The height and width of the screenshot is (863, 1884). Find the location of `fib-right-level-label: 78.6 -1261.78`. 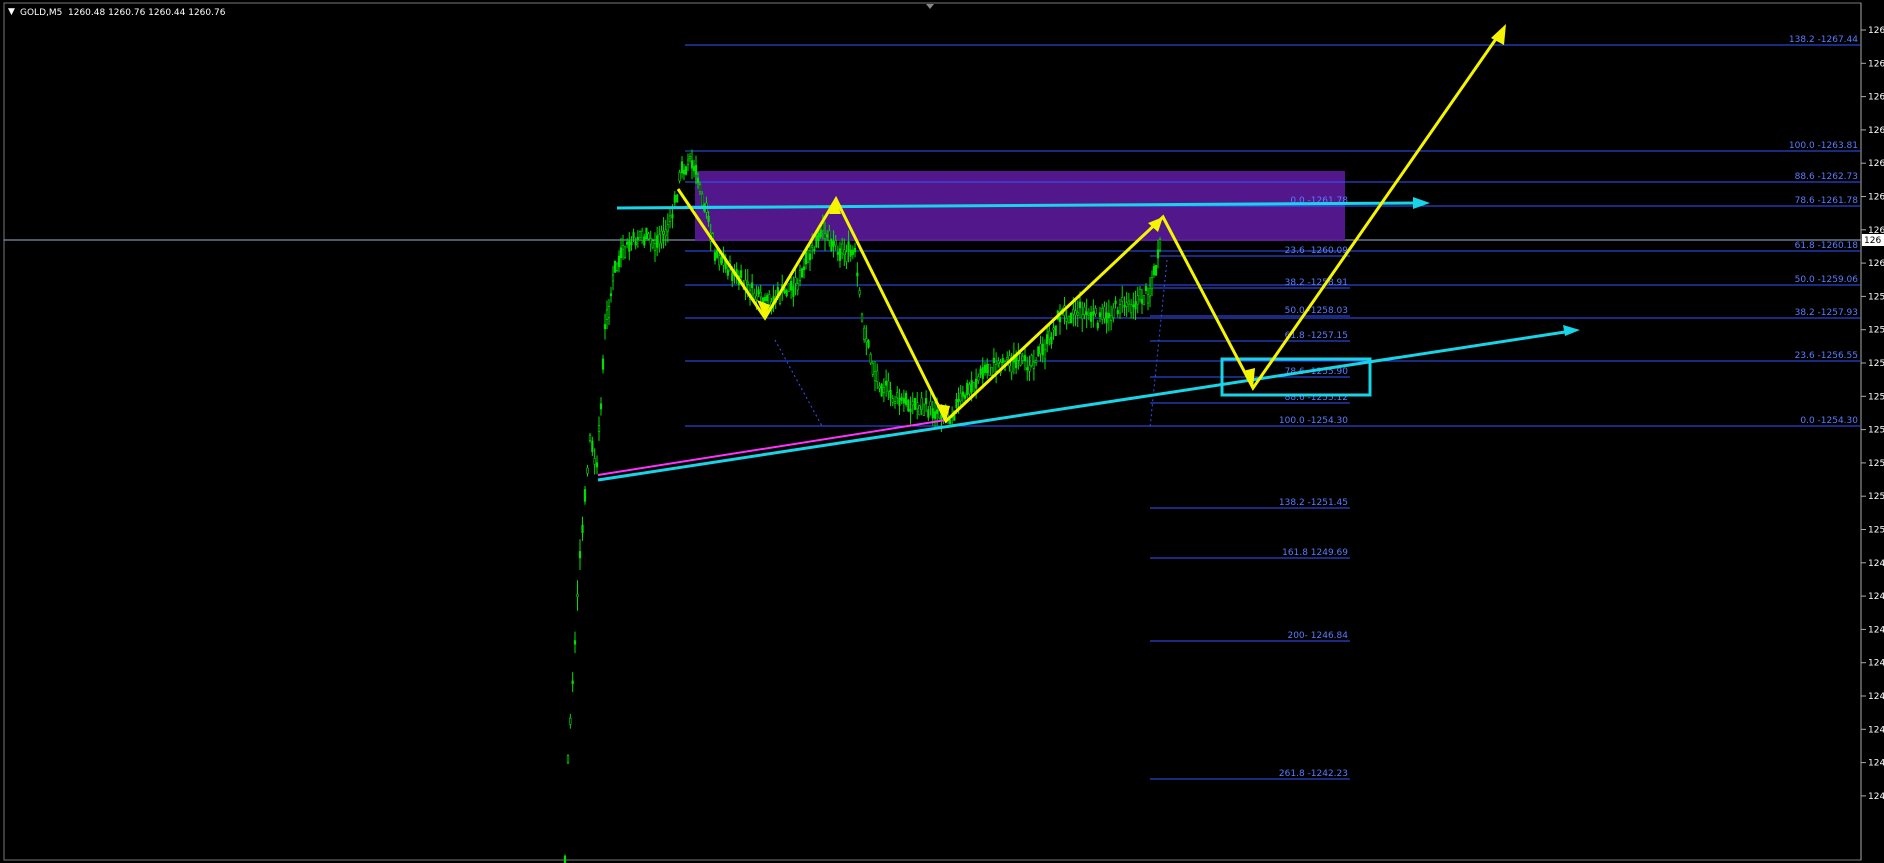

fib-right-level-label: 78.6 -1261.78 is located at coordinates (1827, 201).